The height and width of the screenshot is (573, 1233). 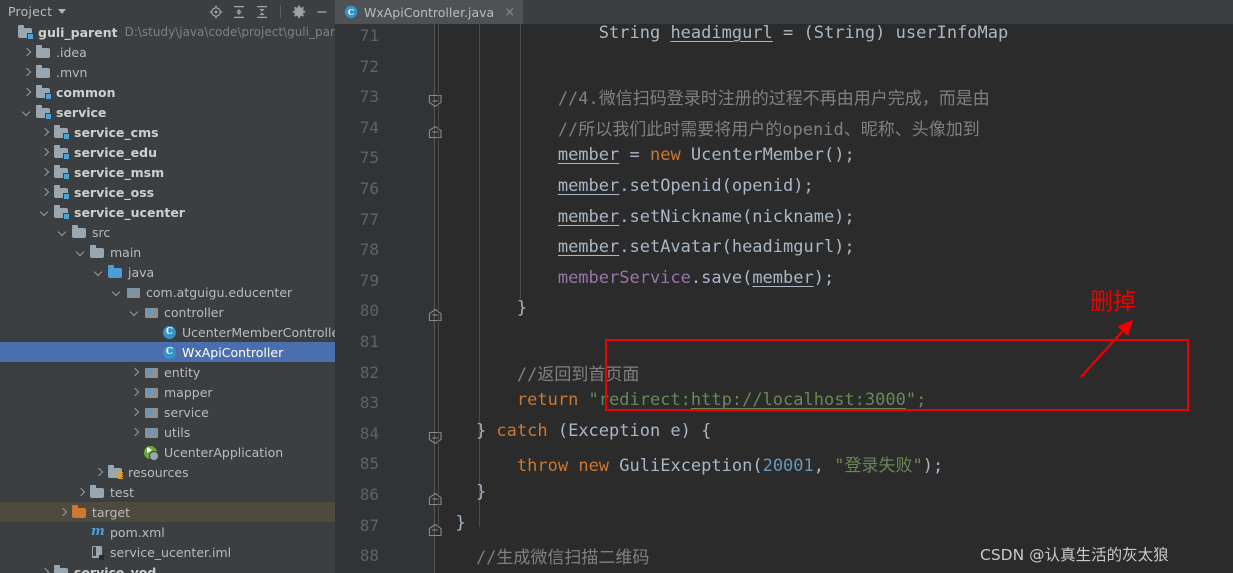 I want to click on tree-row-service-msm: service_msm, so click(x=167, y=172).